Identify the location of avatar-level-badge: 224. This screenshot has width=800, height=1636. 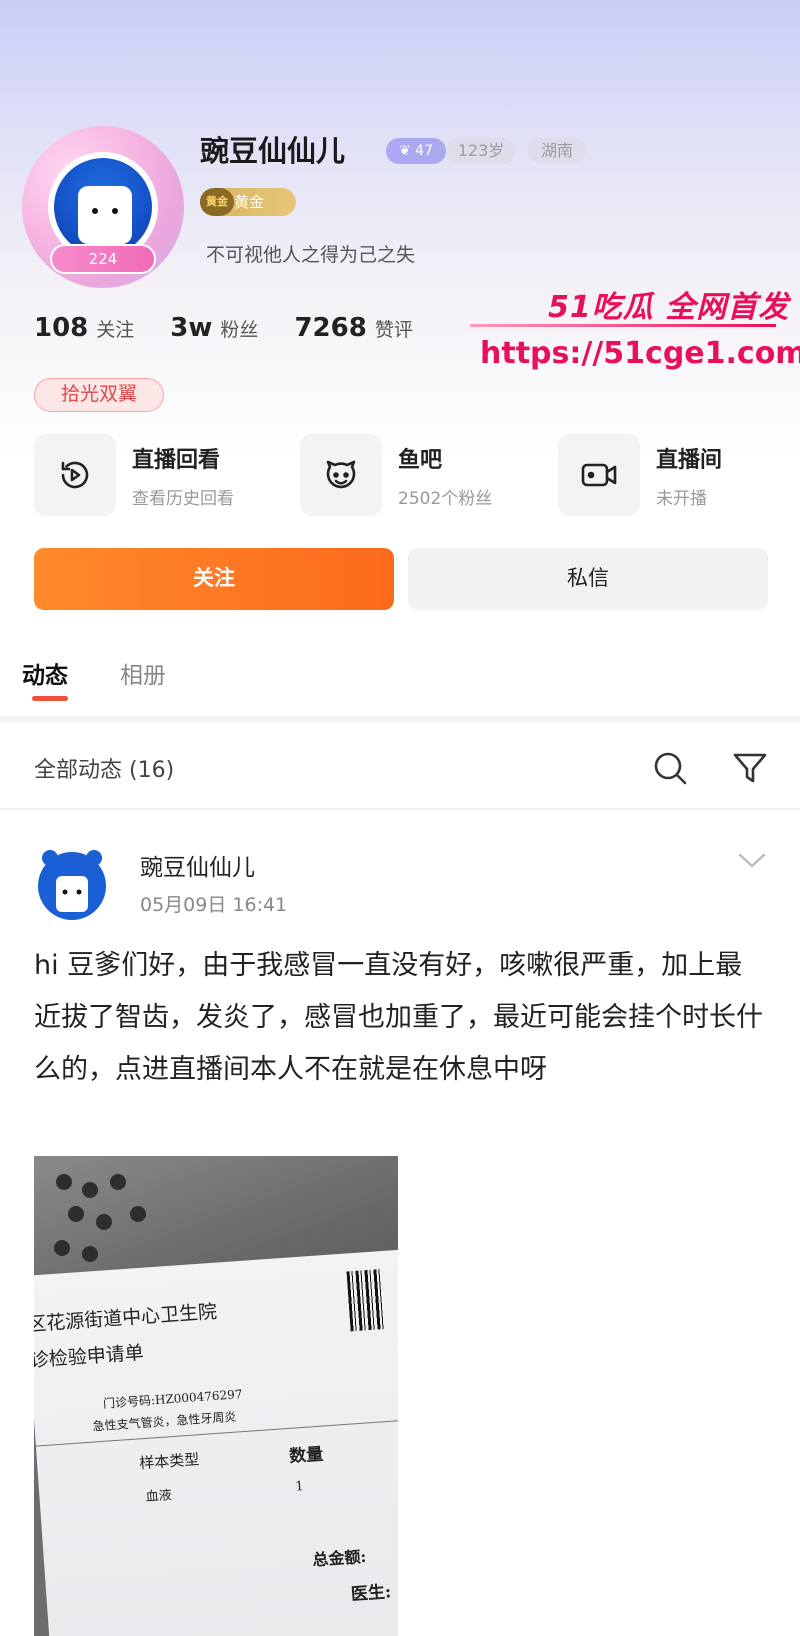
(103, 259).